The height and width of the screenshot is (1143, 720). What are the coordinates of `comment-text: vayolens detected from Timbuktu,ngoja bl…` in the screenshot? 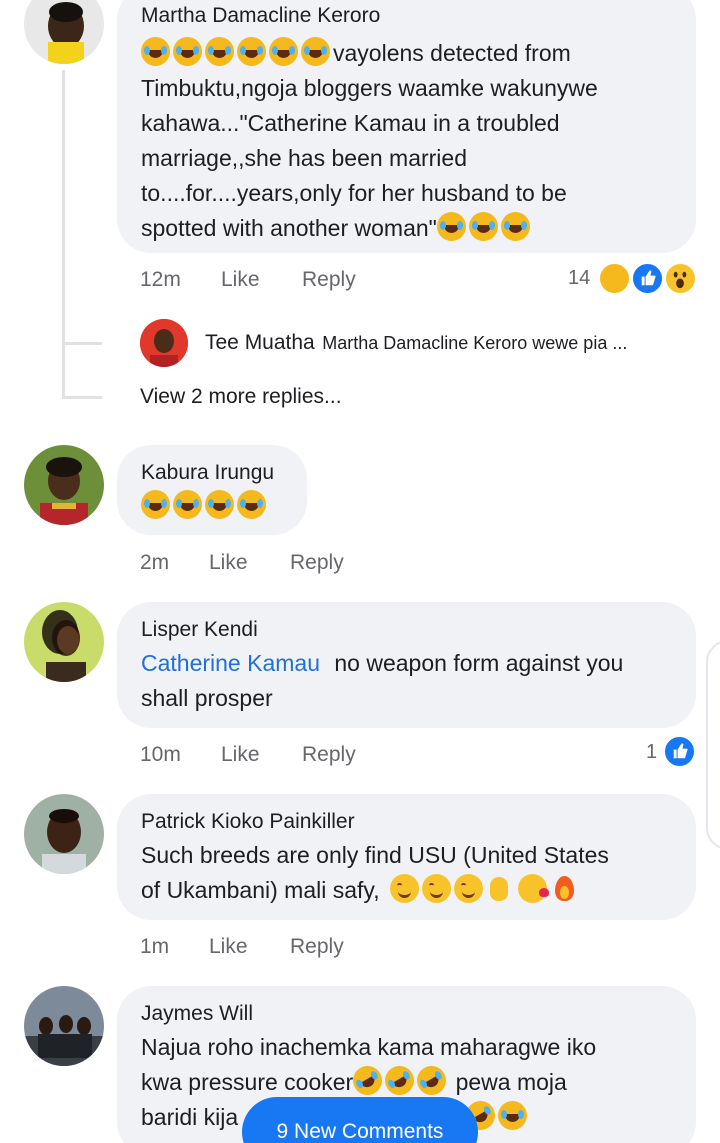 It's located at (406, 141).